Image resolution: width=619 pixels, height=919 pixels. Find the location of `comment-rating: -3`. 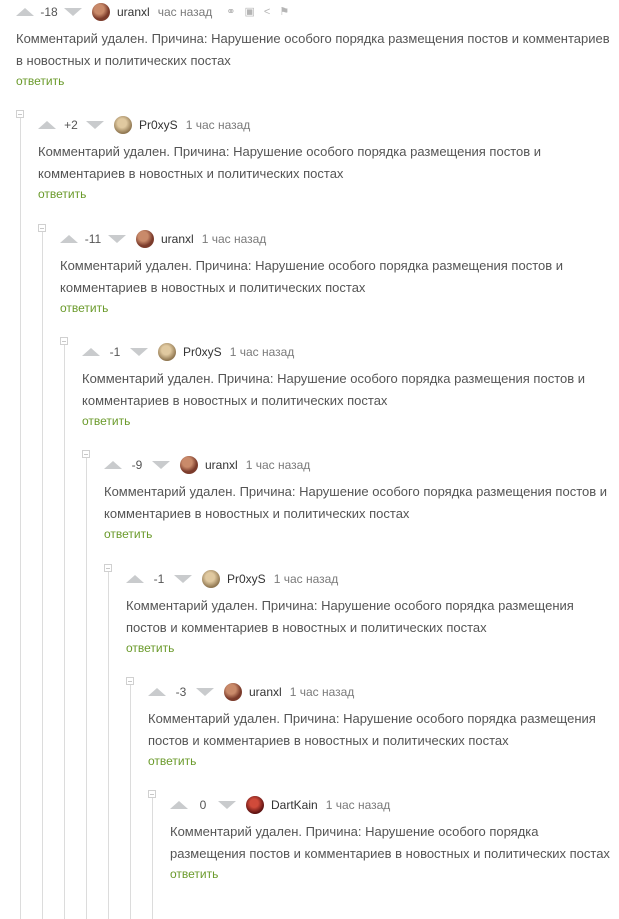

comment-rating: -3 is located at coordinates (181, 692).